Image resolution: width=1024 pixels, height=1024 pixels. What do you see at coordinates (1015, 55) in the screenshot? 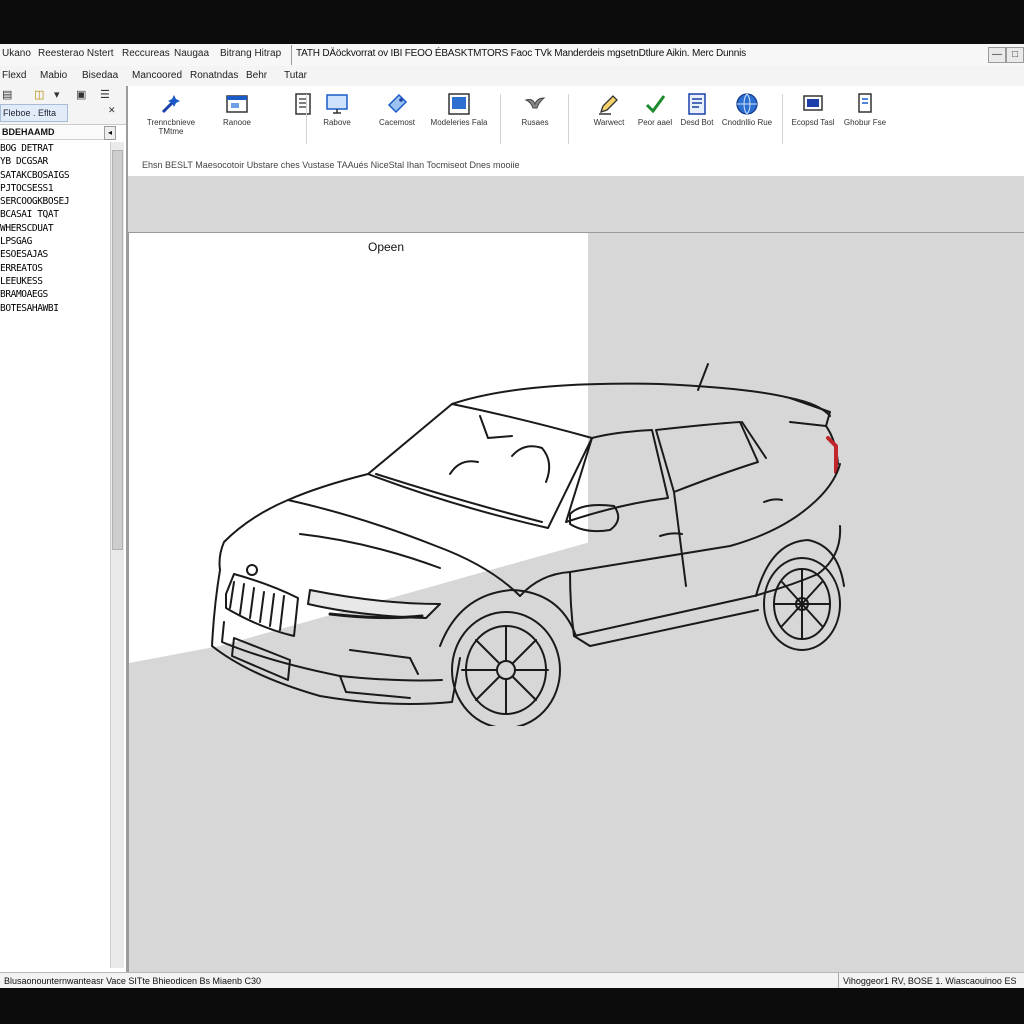
I see `maximize-button: □` at bounding box center [1015, 55].